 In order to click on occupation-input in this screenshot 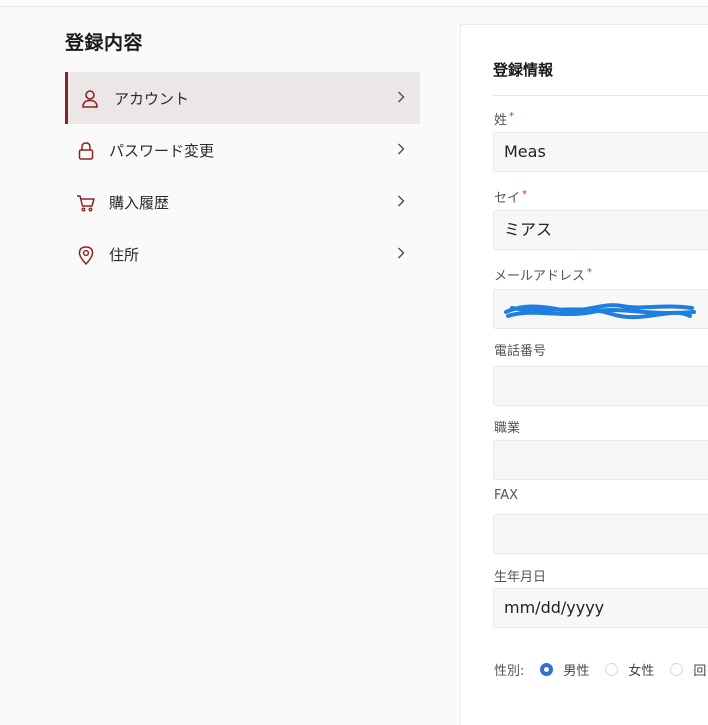, I will do `click(600, 460)`.